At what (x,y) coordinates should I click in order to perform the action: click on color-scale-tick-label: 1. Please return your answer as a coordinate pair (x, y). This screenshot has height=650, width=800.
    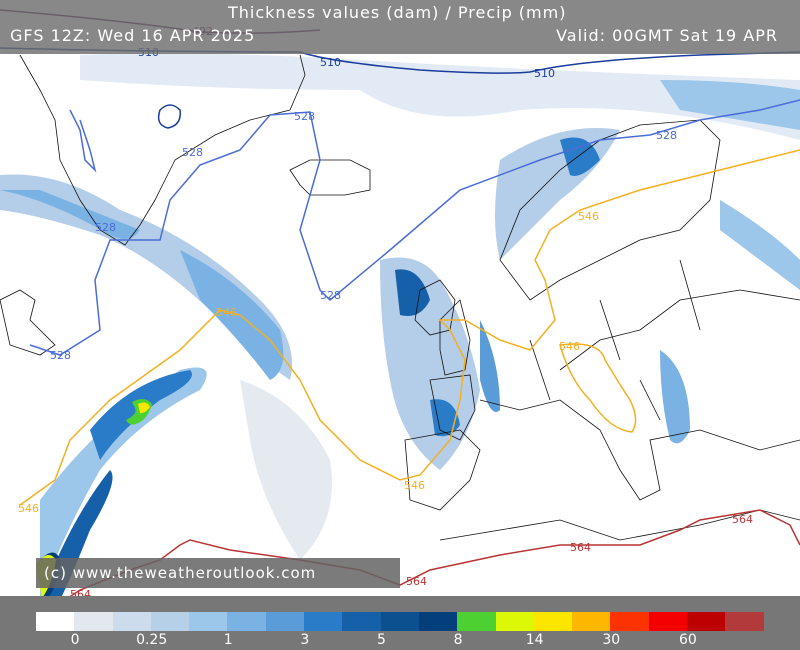
    Looking at the image, I should click on (228, 640).